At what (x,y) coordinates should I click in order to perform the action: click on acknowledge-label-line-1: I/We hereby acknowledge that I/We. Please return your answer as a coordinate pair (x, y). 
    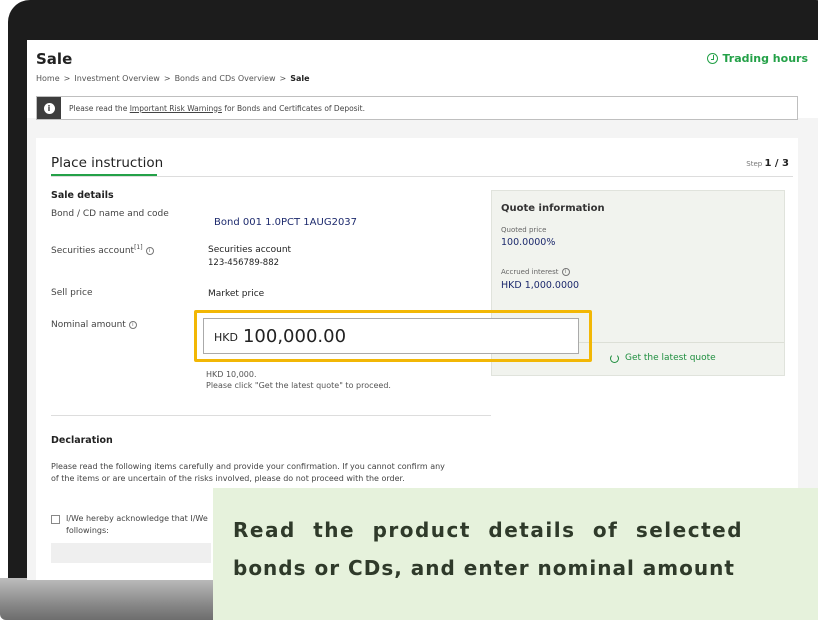
    Looking at the image, I should click on (137, 518).